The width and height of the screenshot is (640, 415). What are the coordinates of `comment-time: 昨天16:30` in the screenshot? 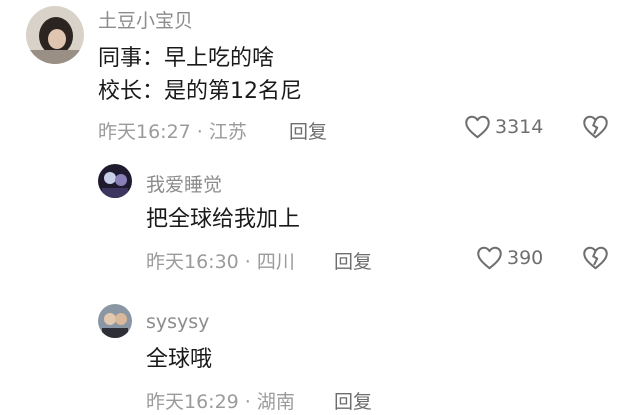 It's located at (192, 262).